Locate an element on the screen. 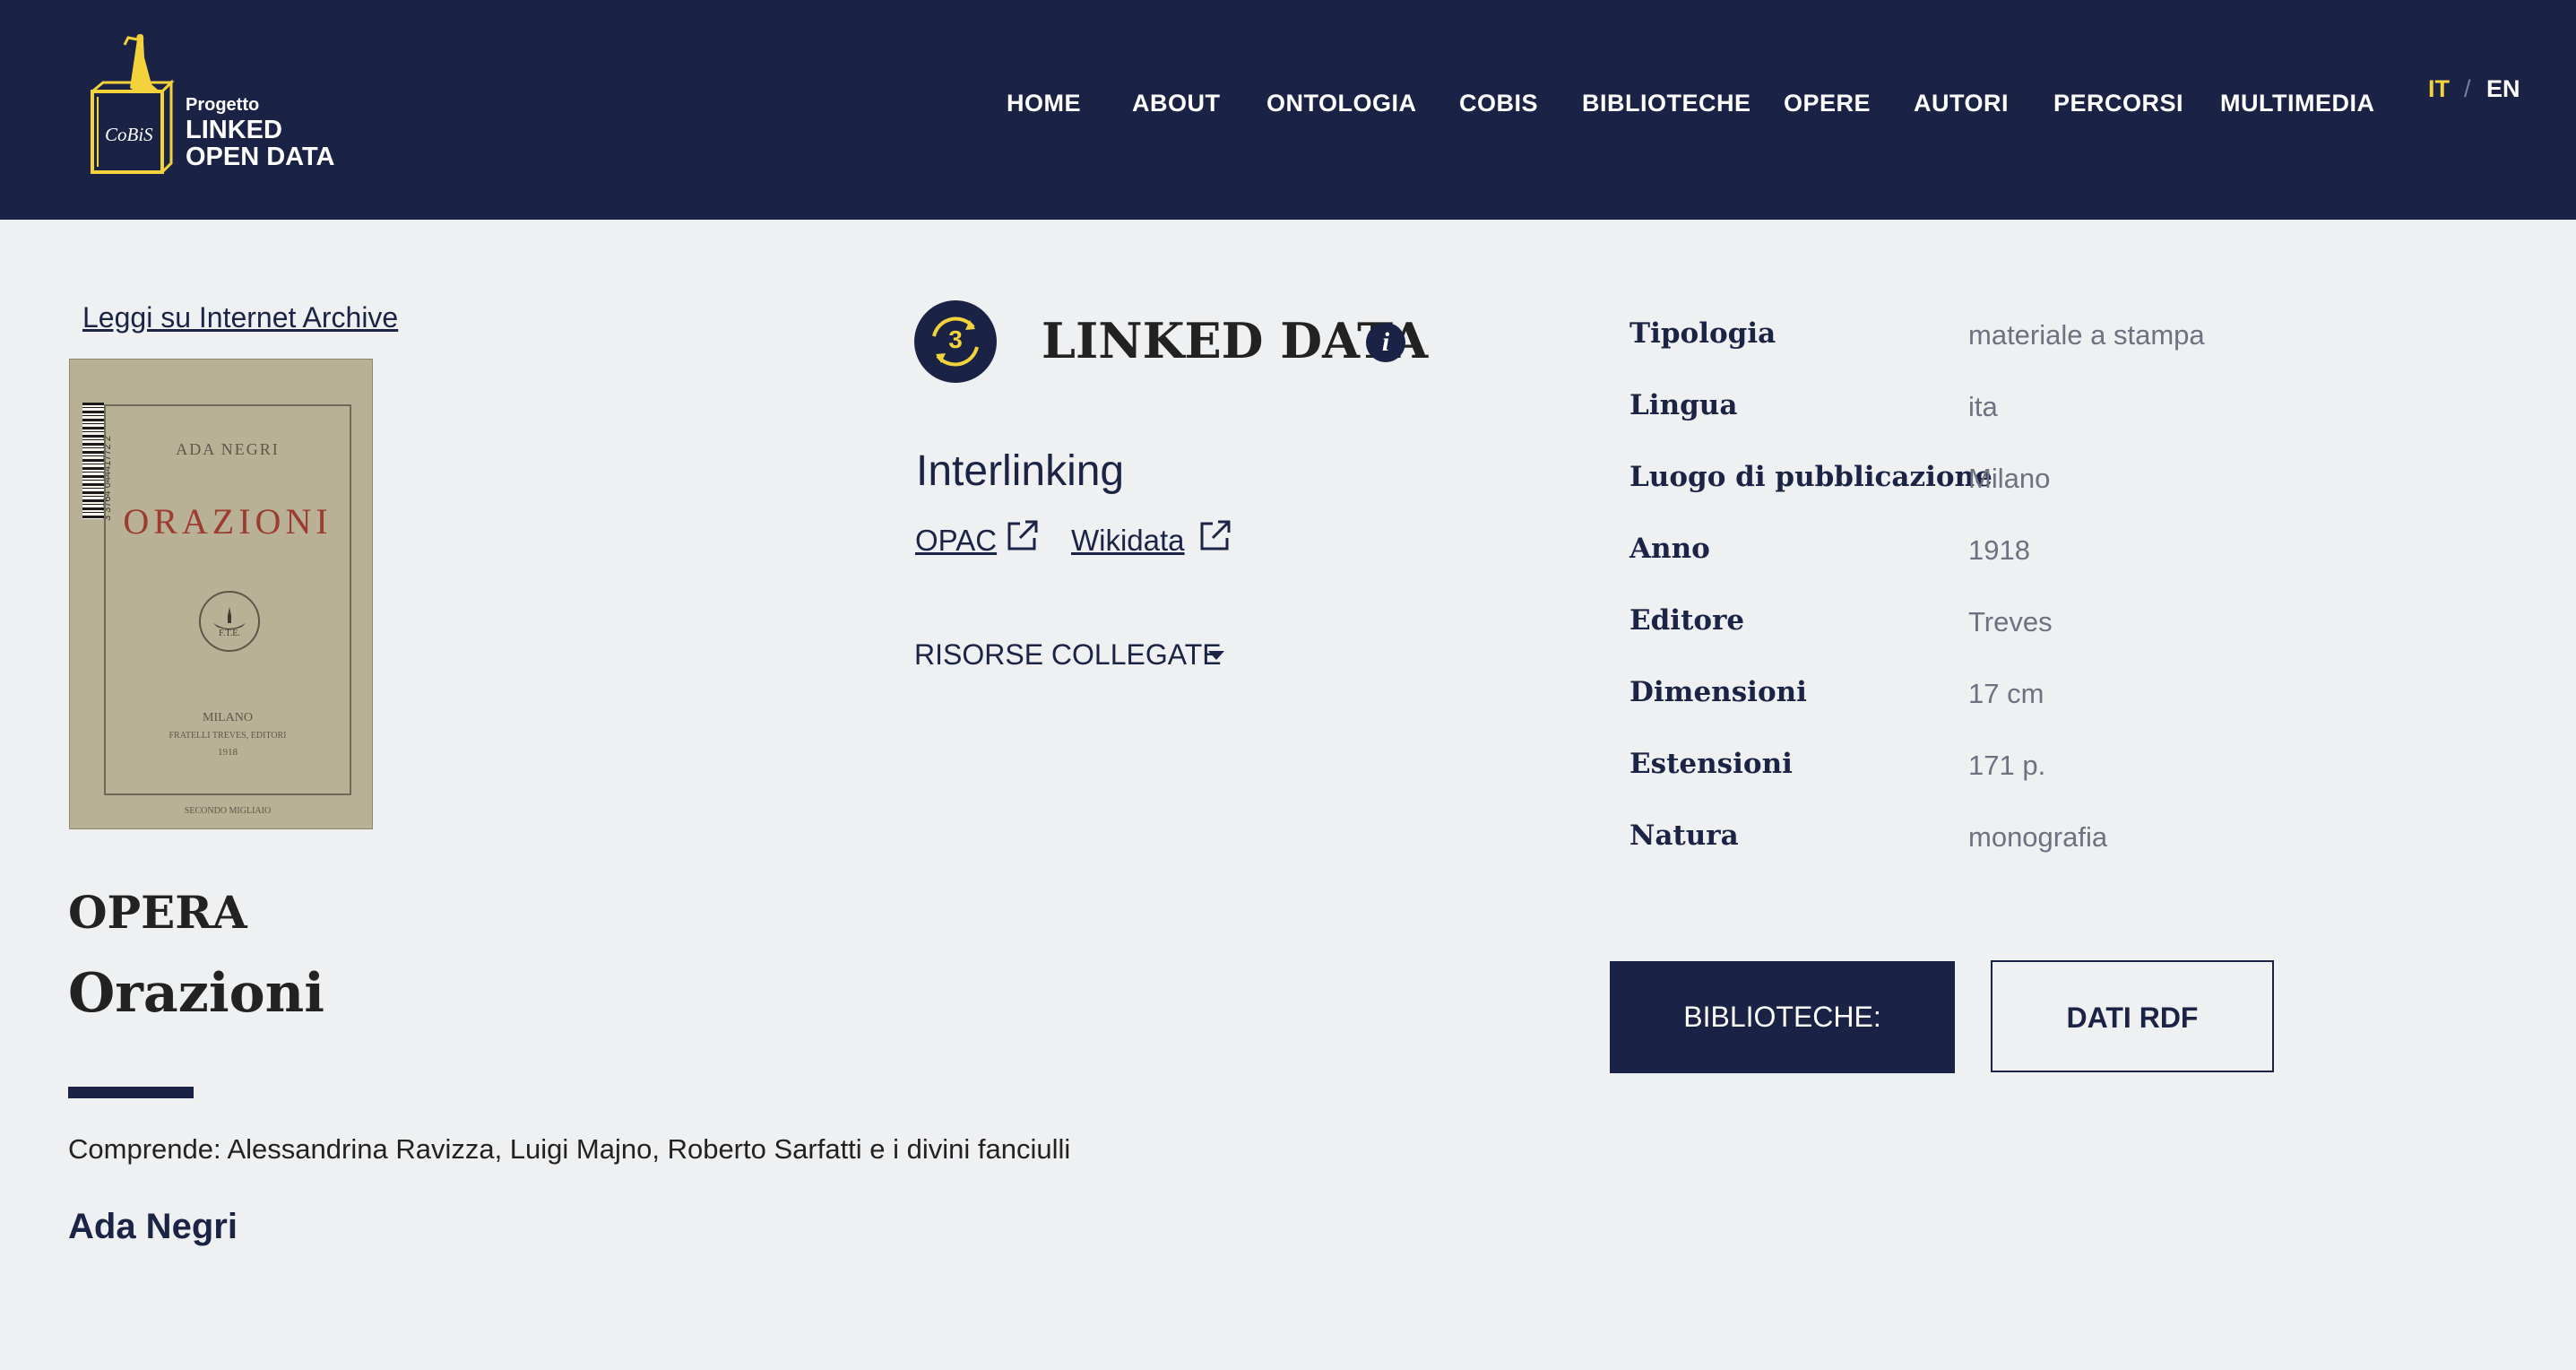 The image size is (2576, 1370). cover-author: ADA NEGRI is located at coordinates (228, 449).